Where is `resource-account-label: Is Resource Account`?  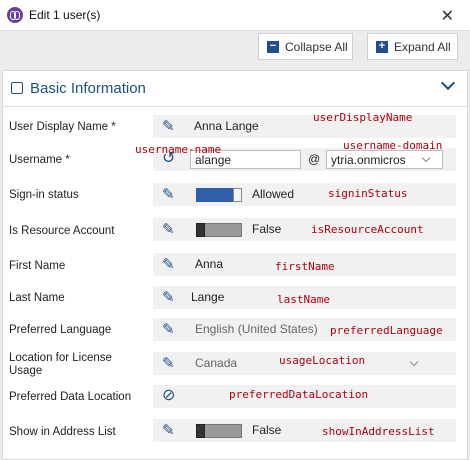
resource-account-label: Is Resource Account is located at coordinates (62, 231).